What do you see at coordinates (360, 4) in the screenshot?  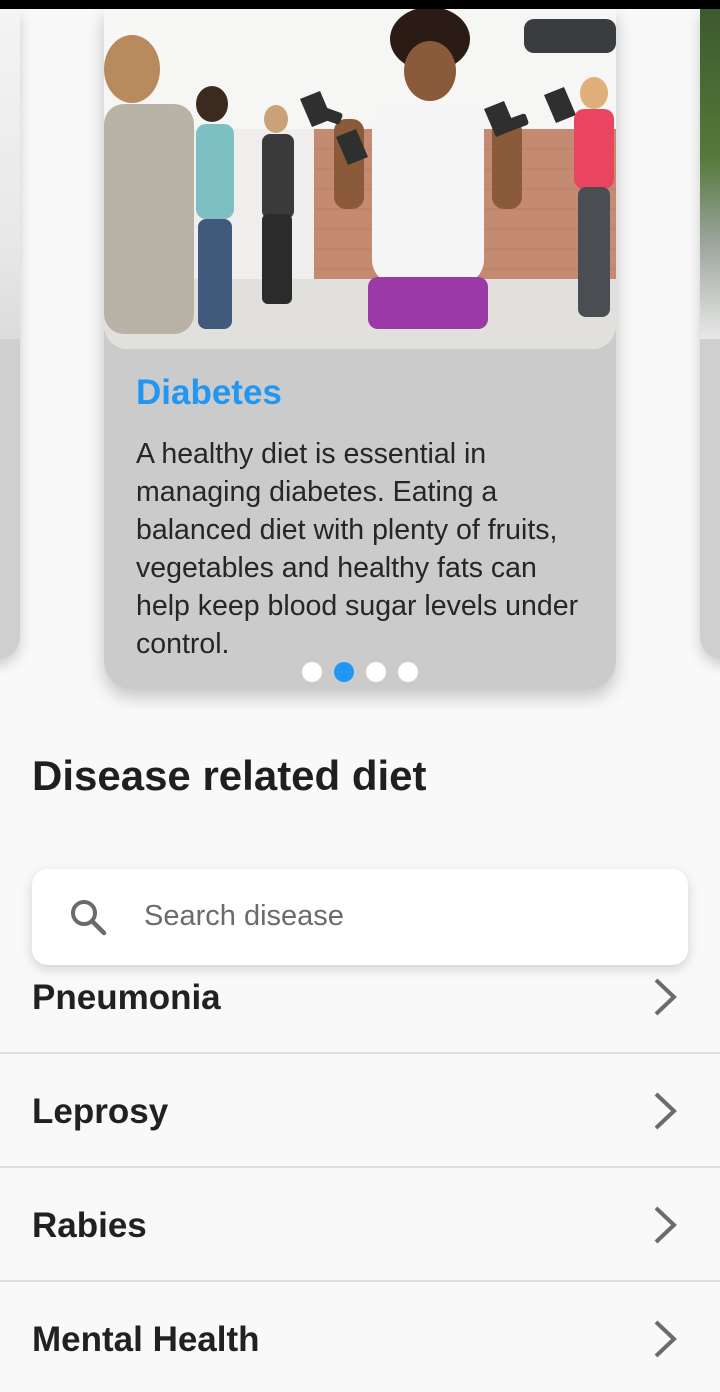 I see `status-bar` at bounding box center [360, 4].